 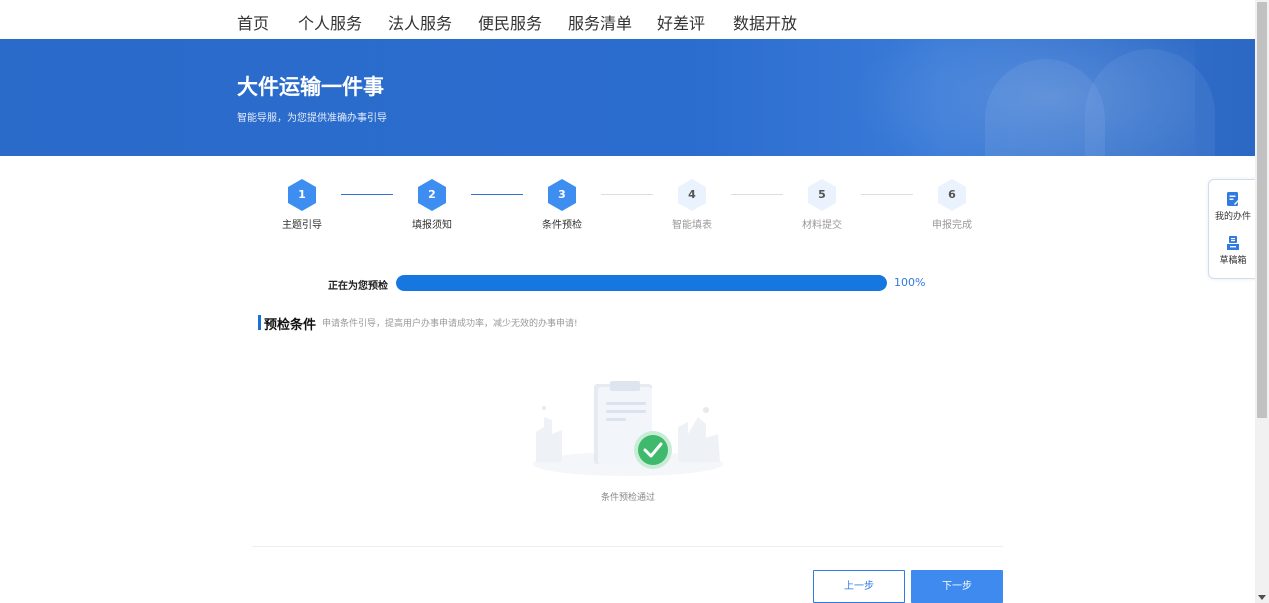 I want to click on step-2: 2 填报须知, so click(x=432, y=204).